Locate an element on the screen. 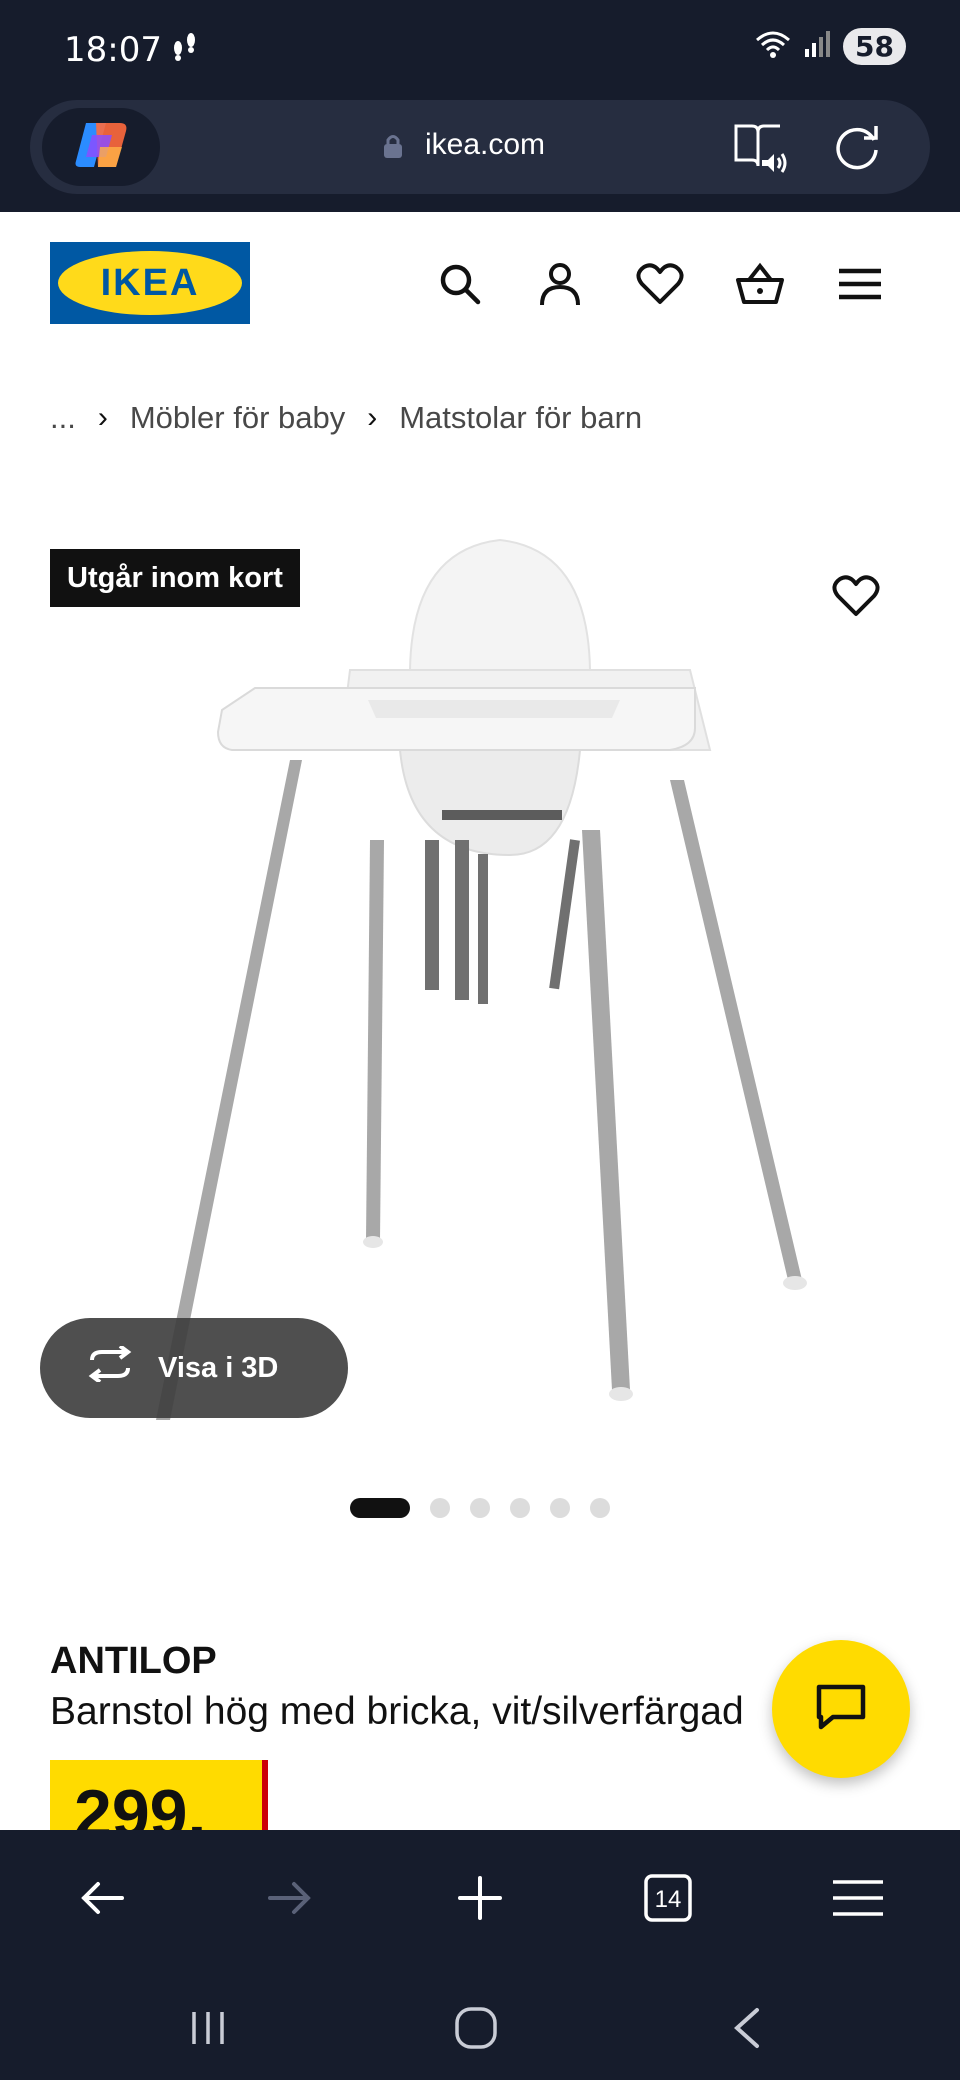 The height and width of the screenshot is (2080, 960). chat-icon is located at coordinates (841, 1709).